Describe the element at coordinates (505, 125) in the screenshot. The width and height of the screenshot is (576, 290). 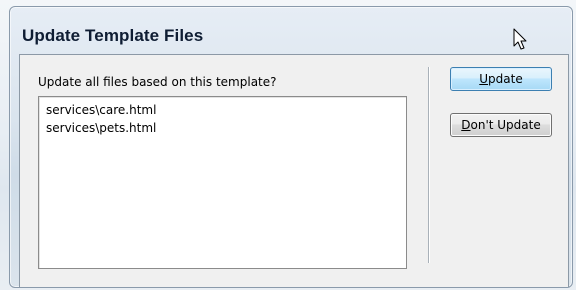
I see `dont-update-label: on't Update` at that location.